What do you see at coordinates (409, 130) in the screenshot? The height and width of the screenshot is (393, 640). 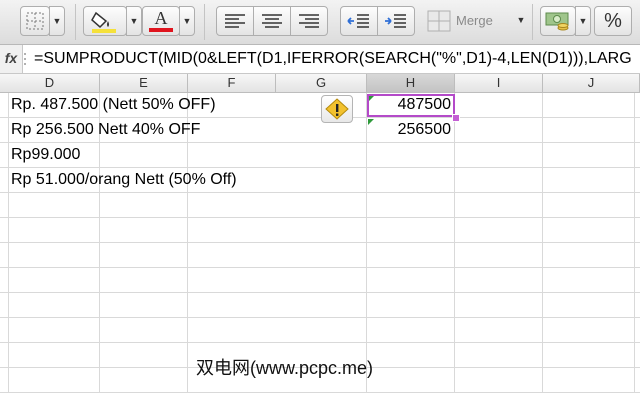 I see `cell-h2: 256500` at bounding box center [409, 130].